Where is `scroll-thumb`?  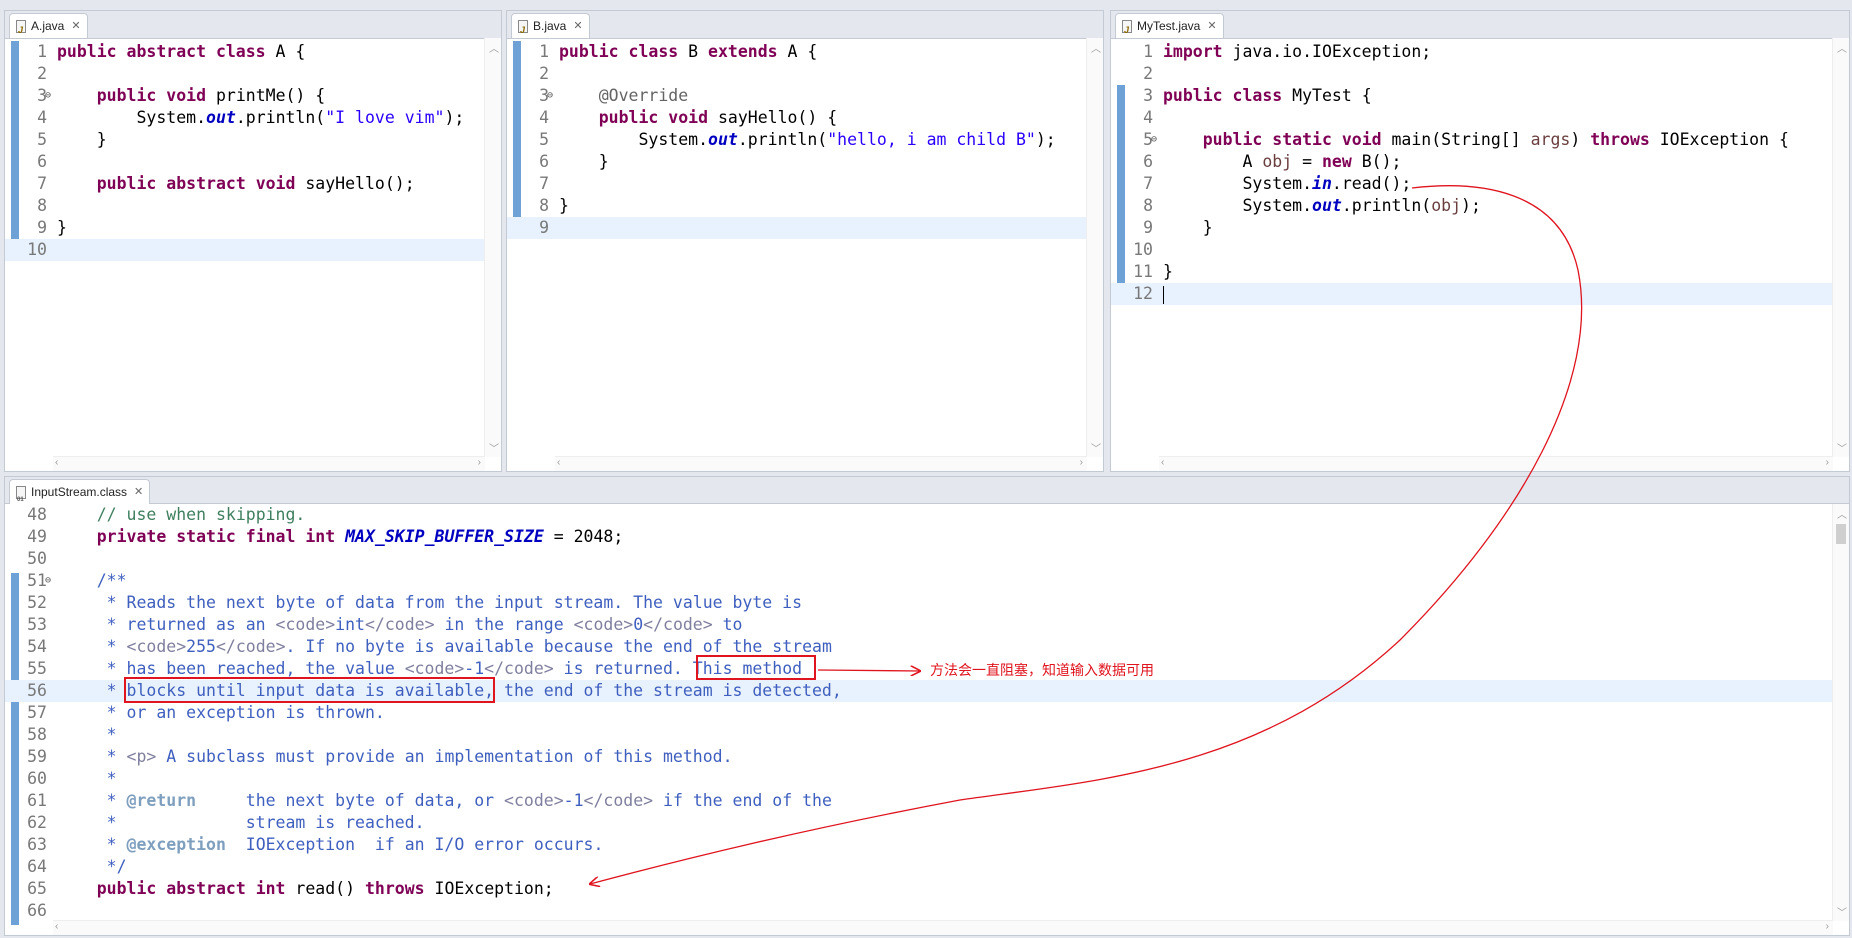 scroll-thumb is located at coordinates (1841, 534).